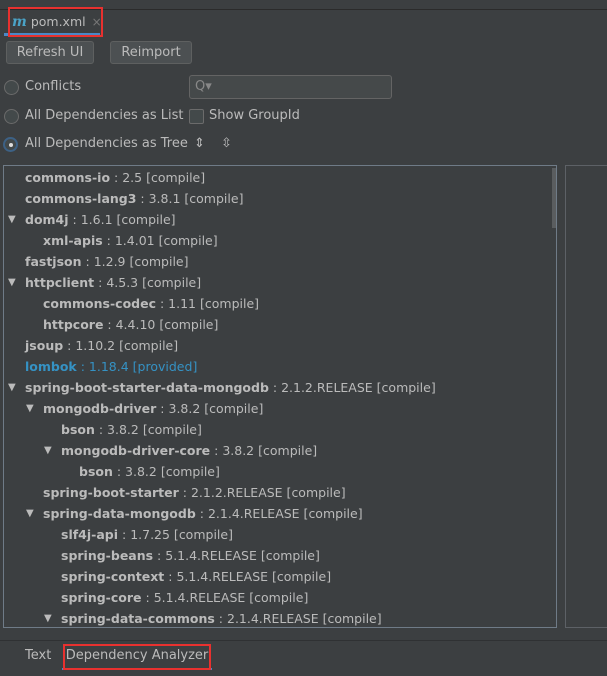  I want to click on artifact-scope: provided, so click(165, 366).